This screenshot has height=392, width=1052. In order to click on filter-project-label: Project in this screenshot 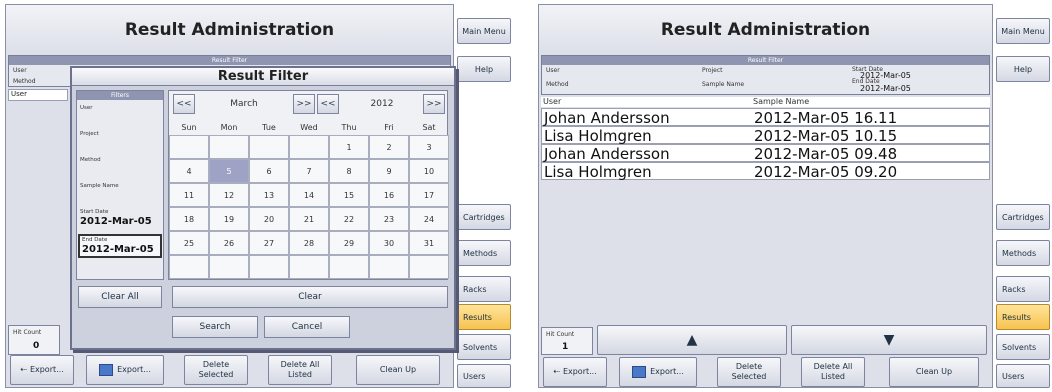, I will do `click(712, 70)`.